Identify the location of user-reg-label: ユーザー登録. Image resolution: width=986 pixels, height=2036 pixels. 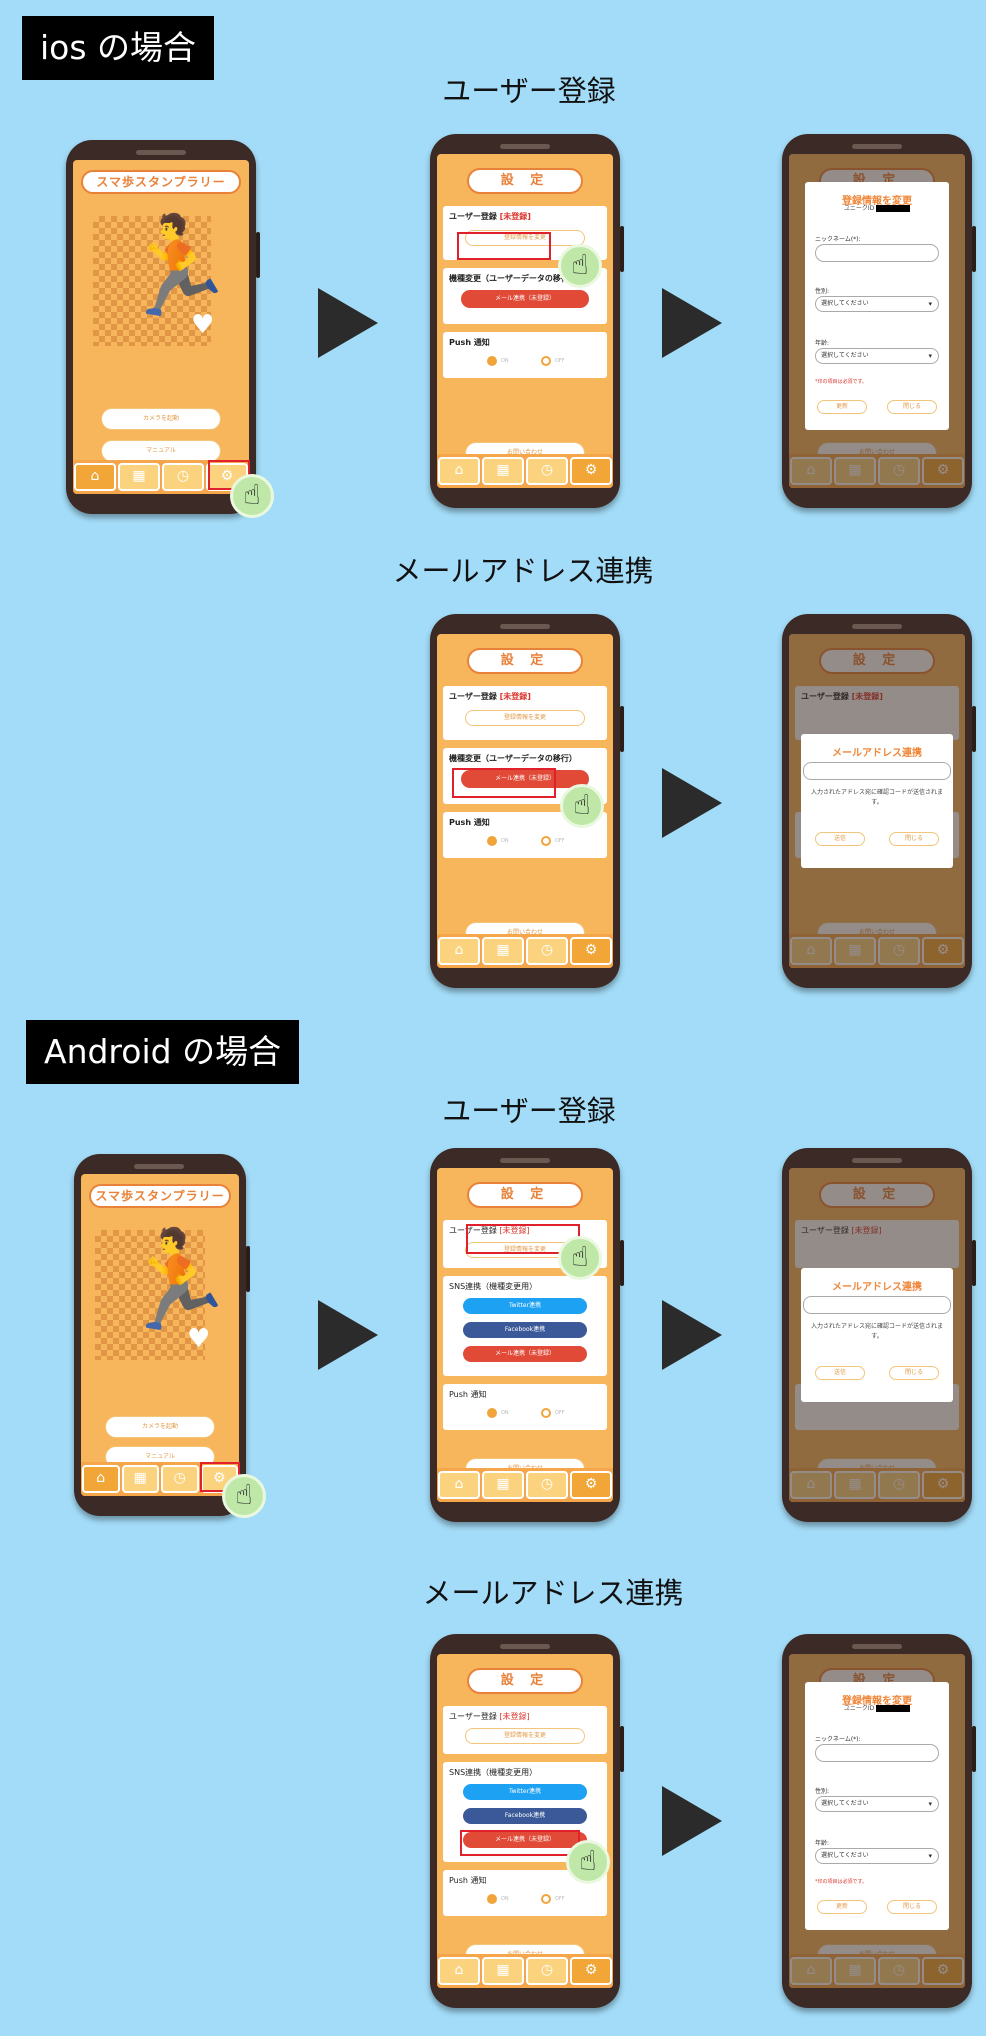
(473, 1716).